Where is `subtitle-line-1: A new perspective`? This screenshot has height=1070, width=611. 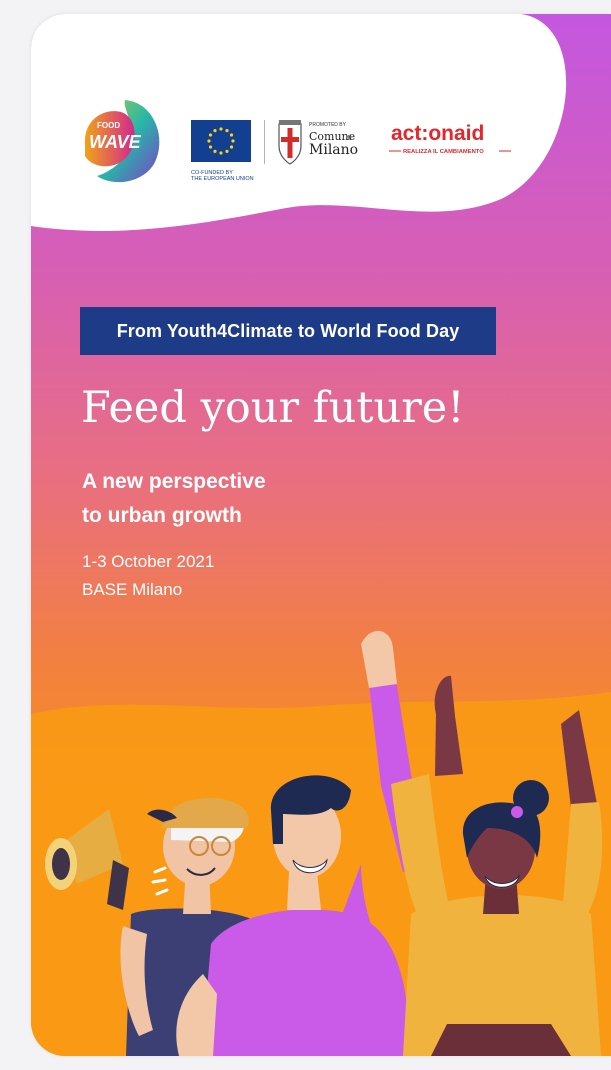 subtitle-line-1: A new perspective is located at coordinates (174, 481).